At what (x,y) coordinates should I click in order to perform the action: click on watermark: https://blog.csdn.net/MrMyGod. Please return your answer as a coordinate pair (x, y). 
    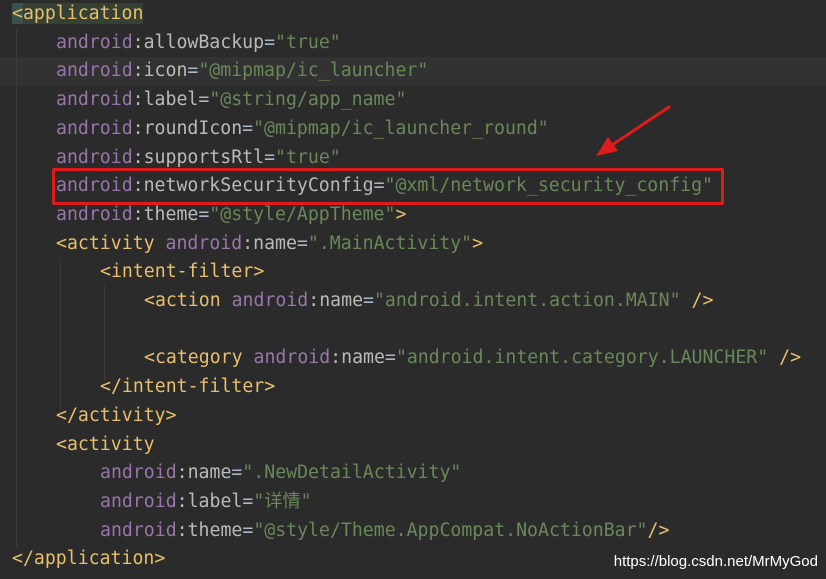
    Looking at the image, I should click on (715, 561).